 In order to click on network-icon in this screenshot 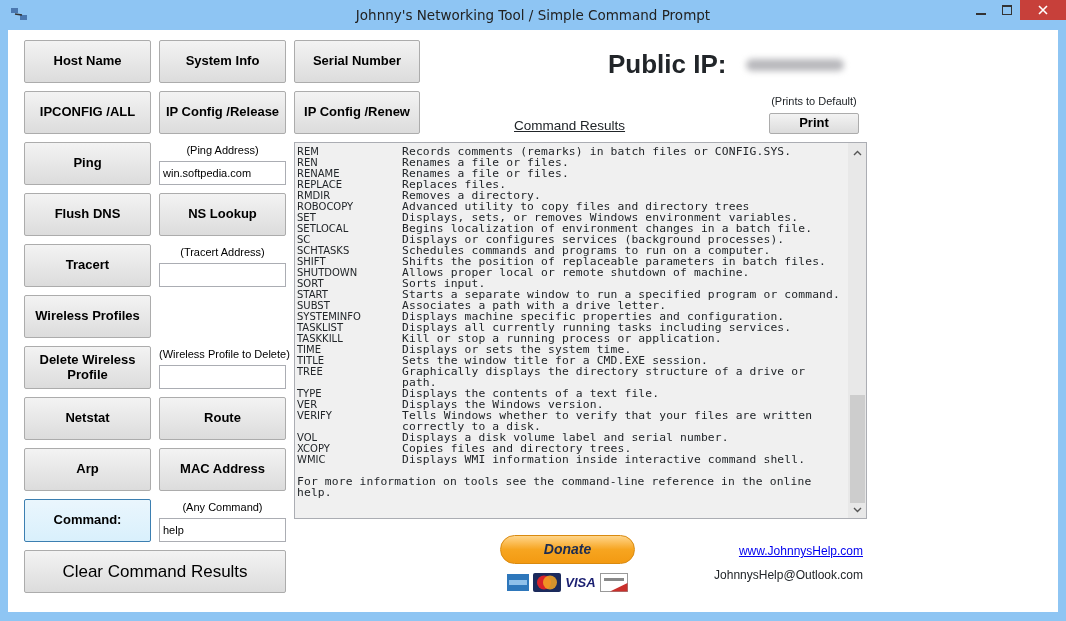, I will do `click(19, 14)`.